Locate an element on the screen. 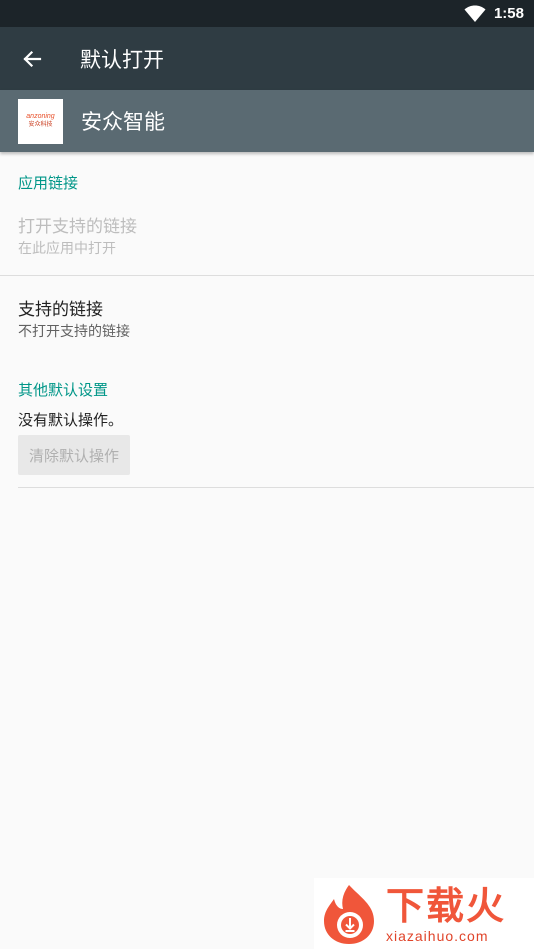  page-title: 默认打开 is located at coordinates (122, 59).